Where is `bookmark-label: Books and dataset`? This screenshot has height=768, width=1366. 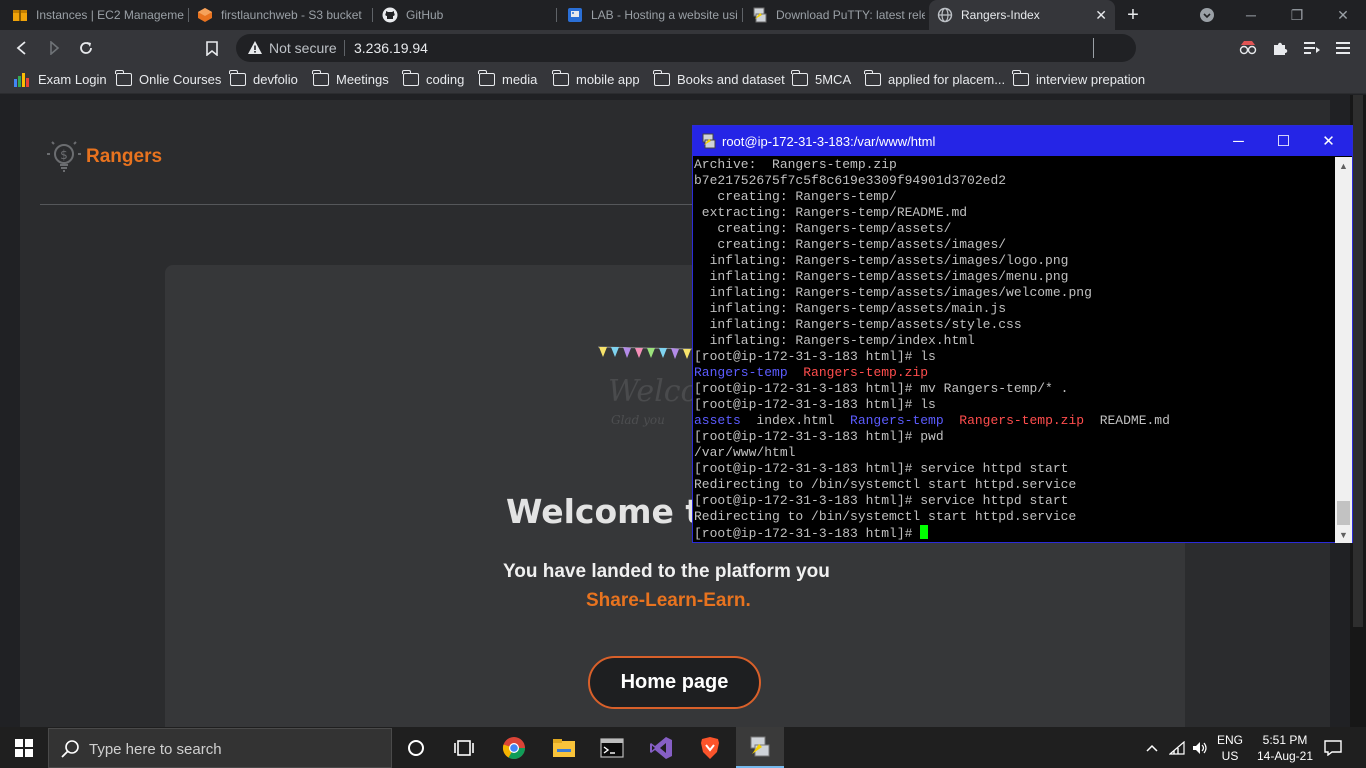 bookmark-label: Books and dataset is located at coordinates (731, 79).